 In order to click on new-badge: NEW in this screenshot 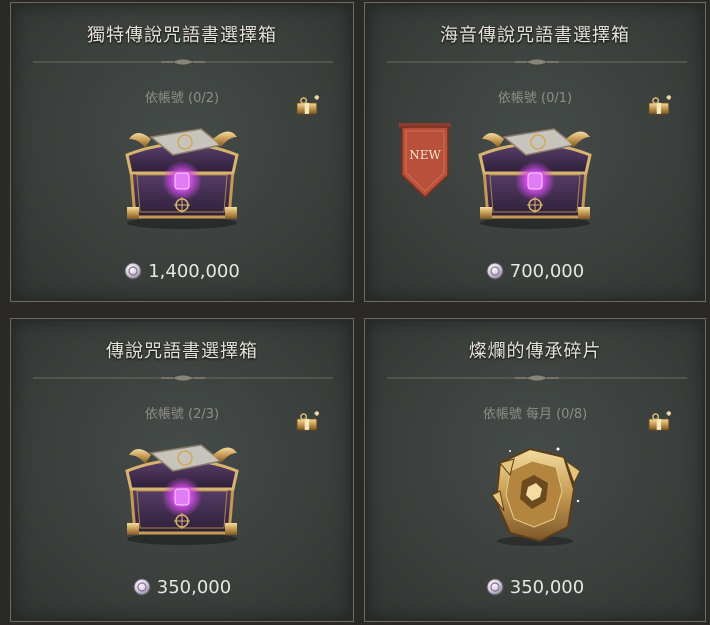, I will do `click(425, 161)`.